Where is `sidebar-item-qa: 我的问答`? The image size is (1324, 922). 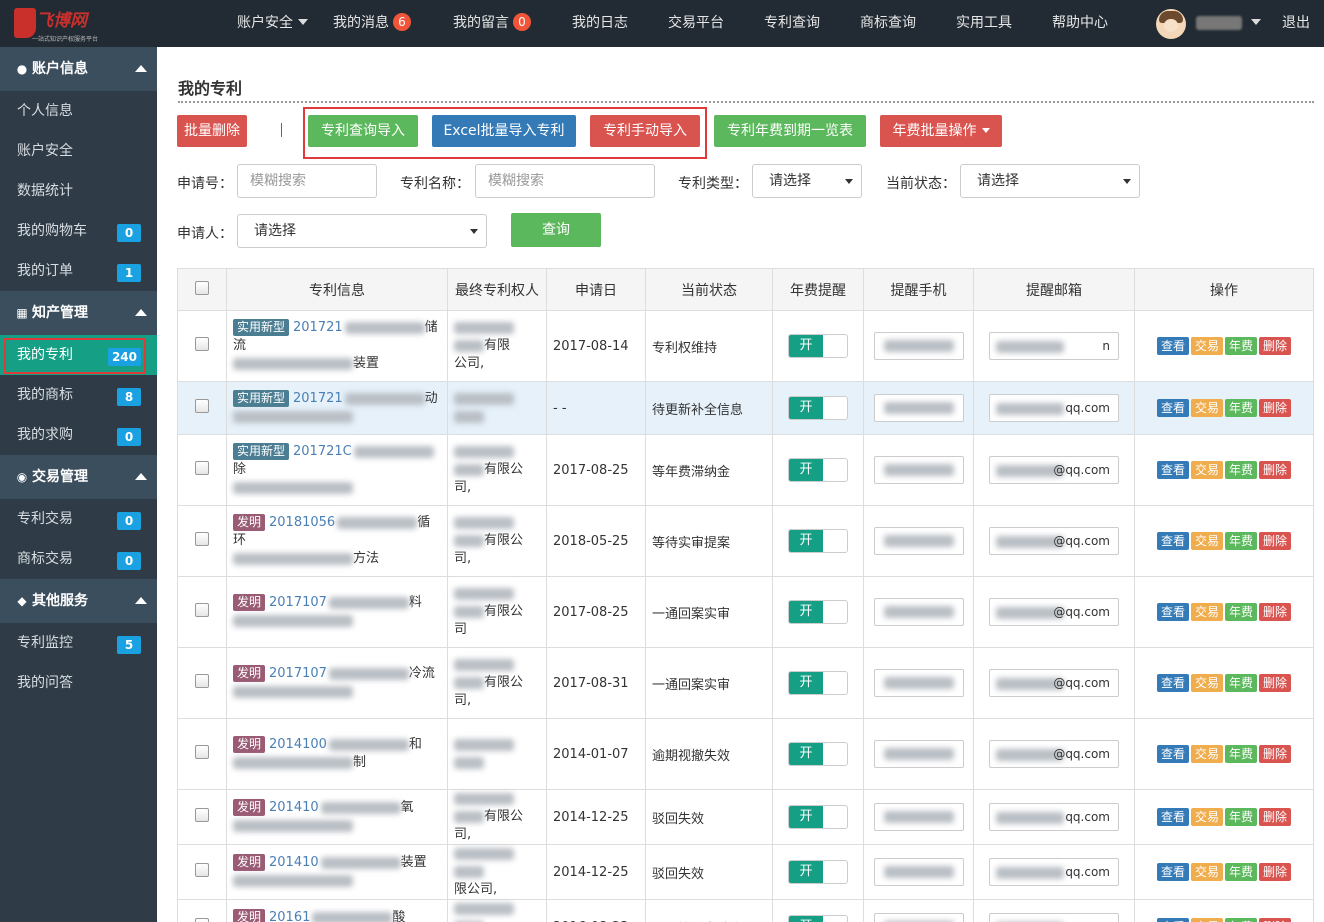
sidebar-item-qa: 我的问答 is located at coordinates (78, 683).